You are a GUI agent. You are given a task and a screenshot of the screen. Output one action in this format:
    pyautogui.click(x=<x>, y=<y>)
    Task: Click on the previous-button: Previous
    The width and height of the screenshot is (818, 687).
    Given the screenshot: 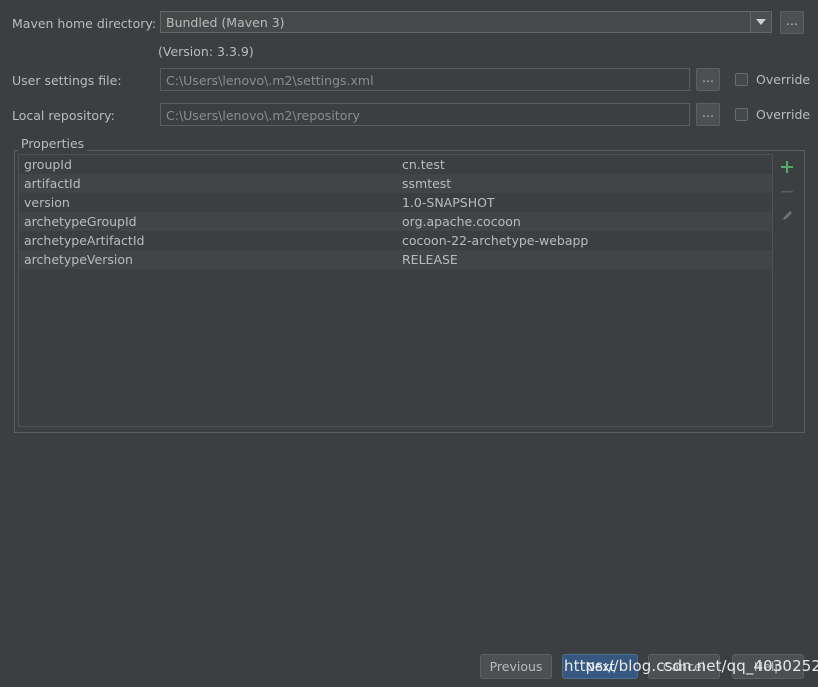 What is the action you would take?
    pyautogui.click(x=516, y=666)
    